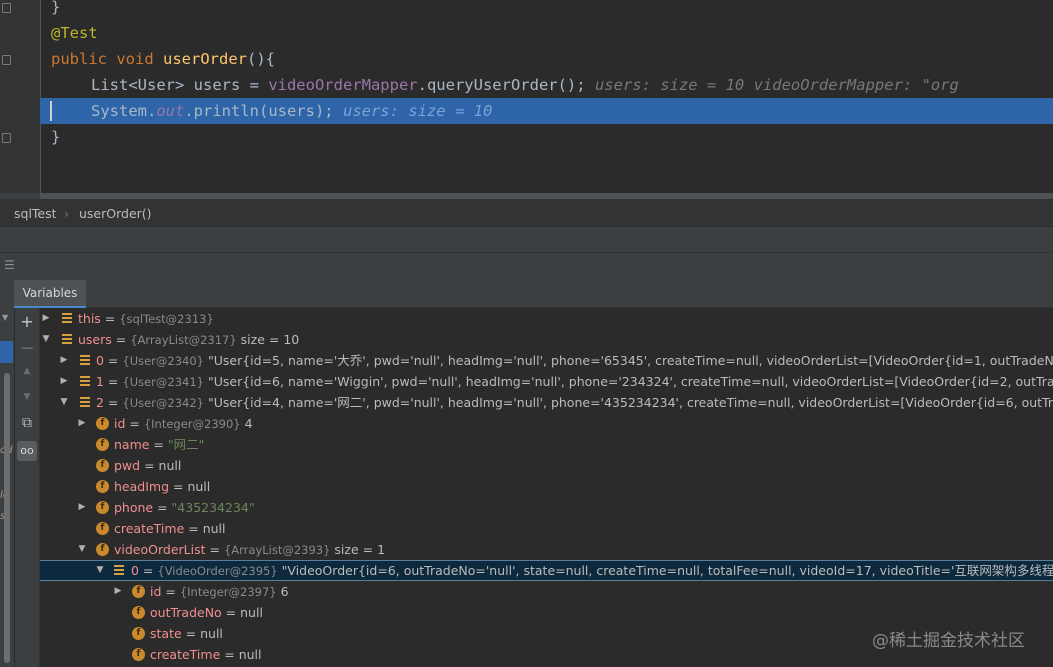  What do you see at coordinates (546, 591) in the screenshot?
I see `tree-row-order-id: ▶ f id = {Integer@2397} 6` at bounding box center [546, 591].